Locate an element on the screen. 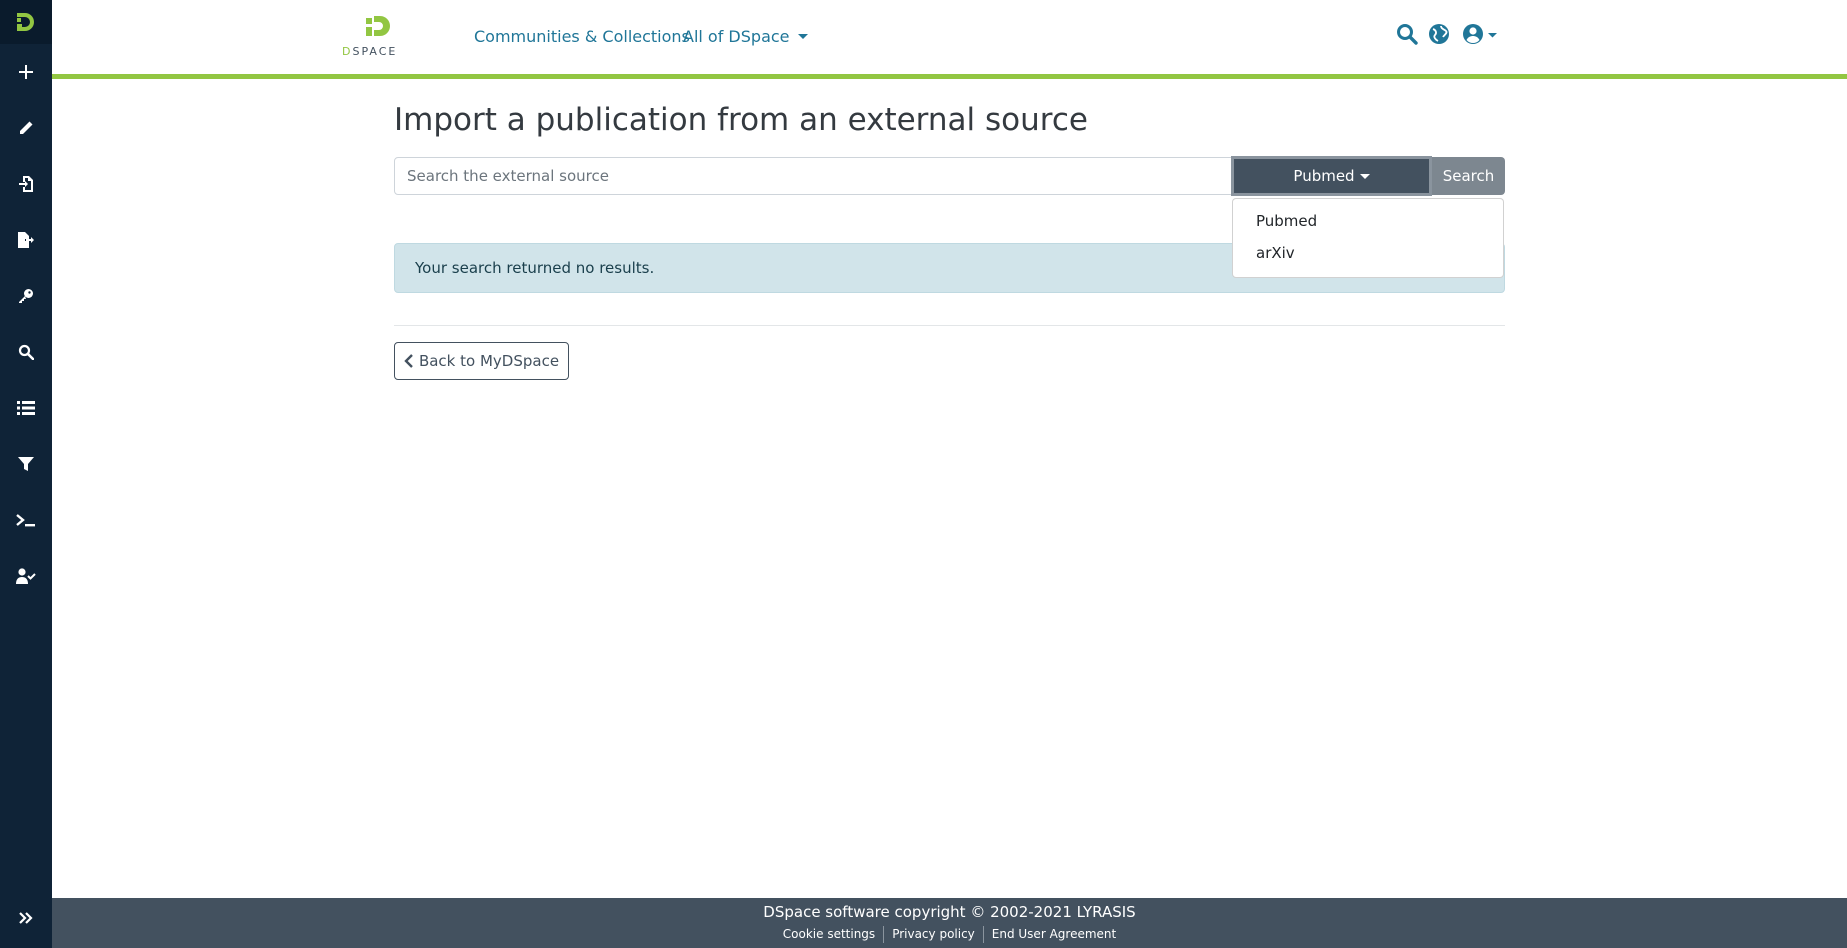 The width and height of the screenshot is (1847, 948). sidebar-edit is located at coordinates (26, 128).